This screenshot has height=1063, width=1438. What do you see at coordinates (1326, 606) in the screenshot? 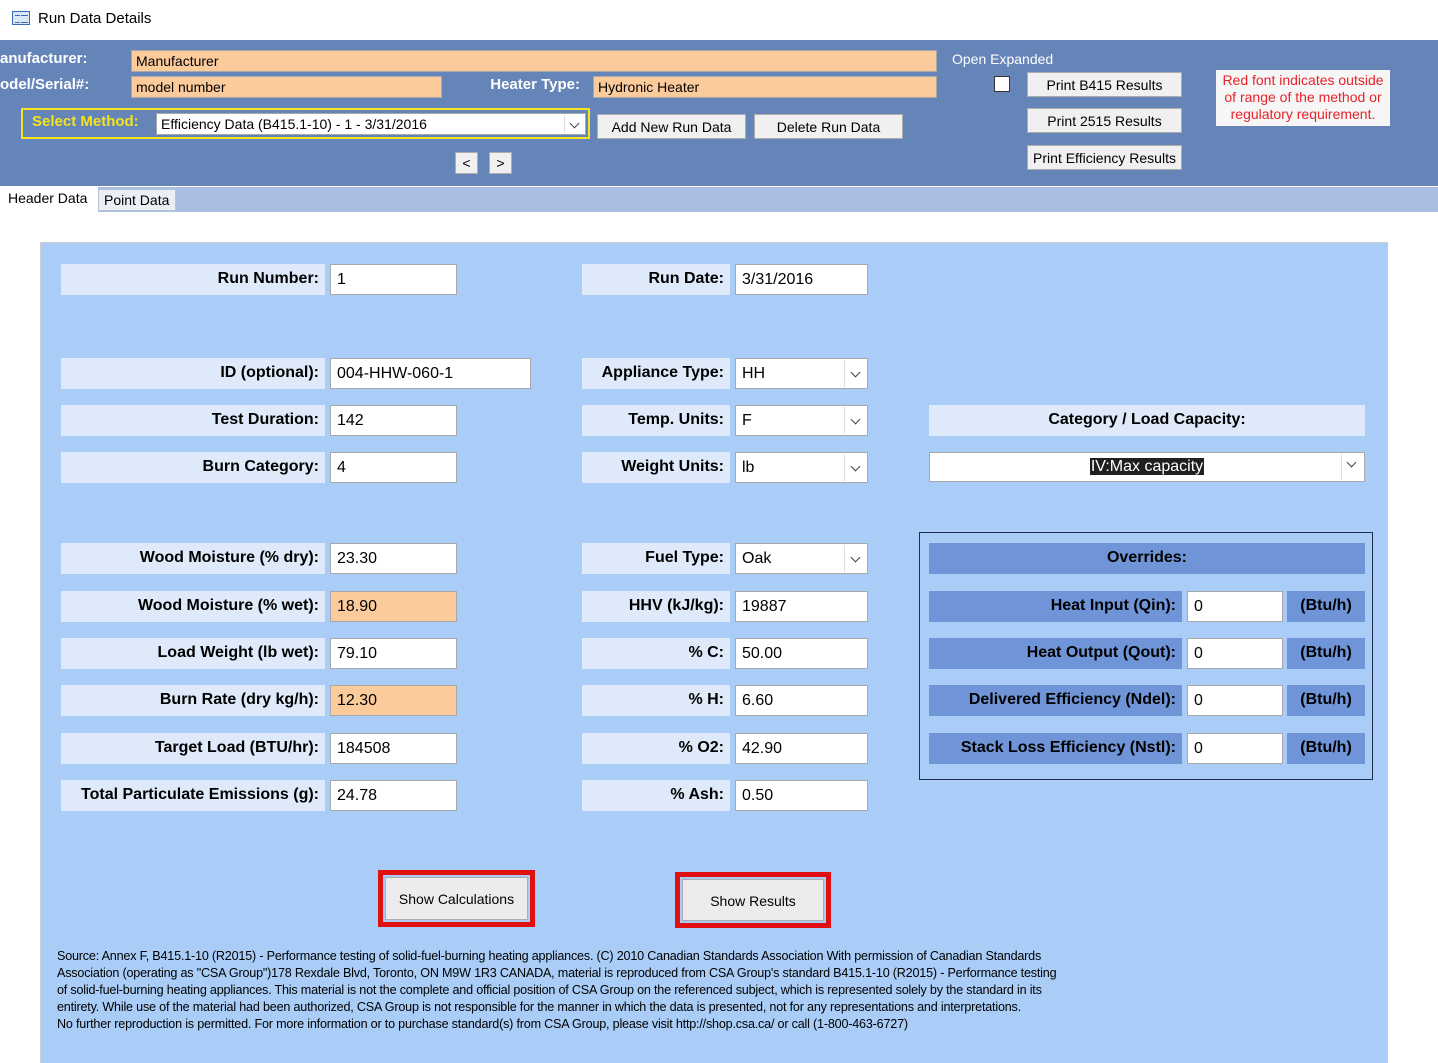
I see `heat-input-unit: (Btu/h)` at bounding box center [1326, 606].